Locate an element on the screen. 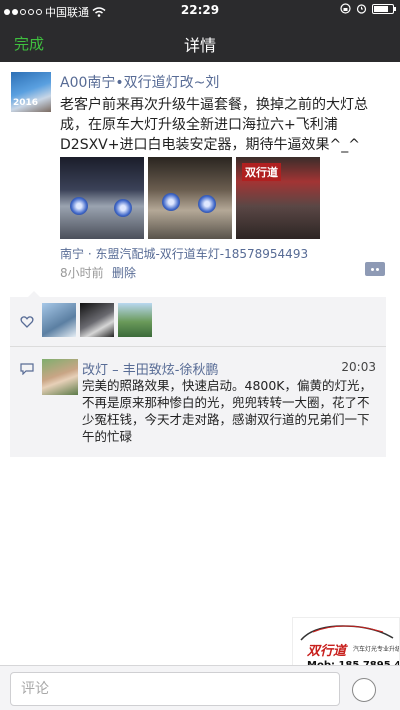  page-title: 详情 is located at coordinates (199, 45).